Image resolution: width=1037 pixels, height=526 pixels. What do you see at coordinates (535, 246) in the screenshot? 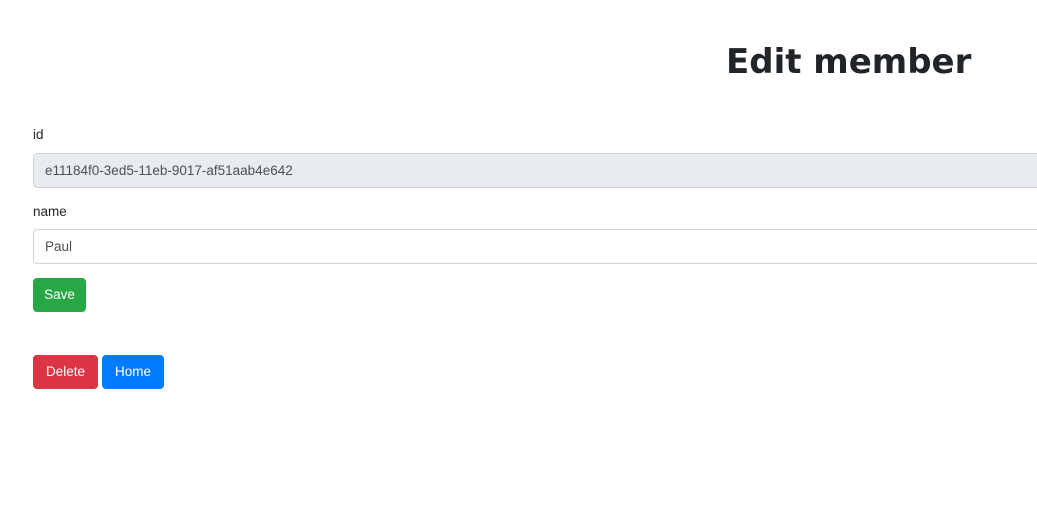
I see `name-field` at bounding box center [535, 246].